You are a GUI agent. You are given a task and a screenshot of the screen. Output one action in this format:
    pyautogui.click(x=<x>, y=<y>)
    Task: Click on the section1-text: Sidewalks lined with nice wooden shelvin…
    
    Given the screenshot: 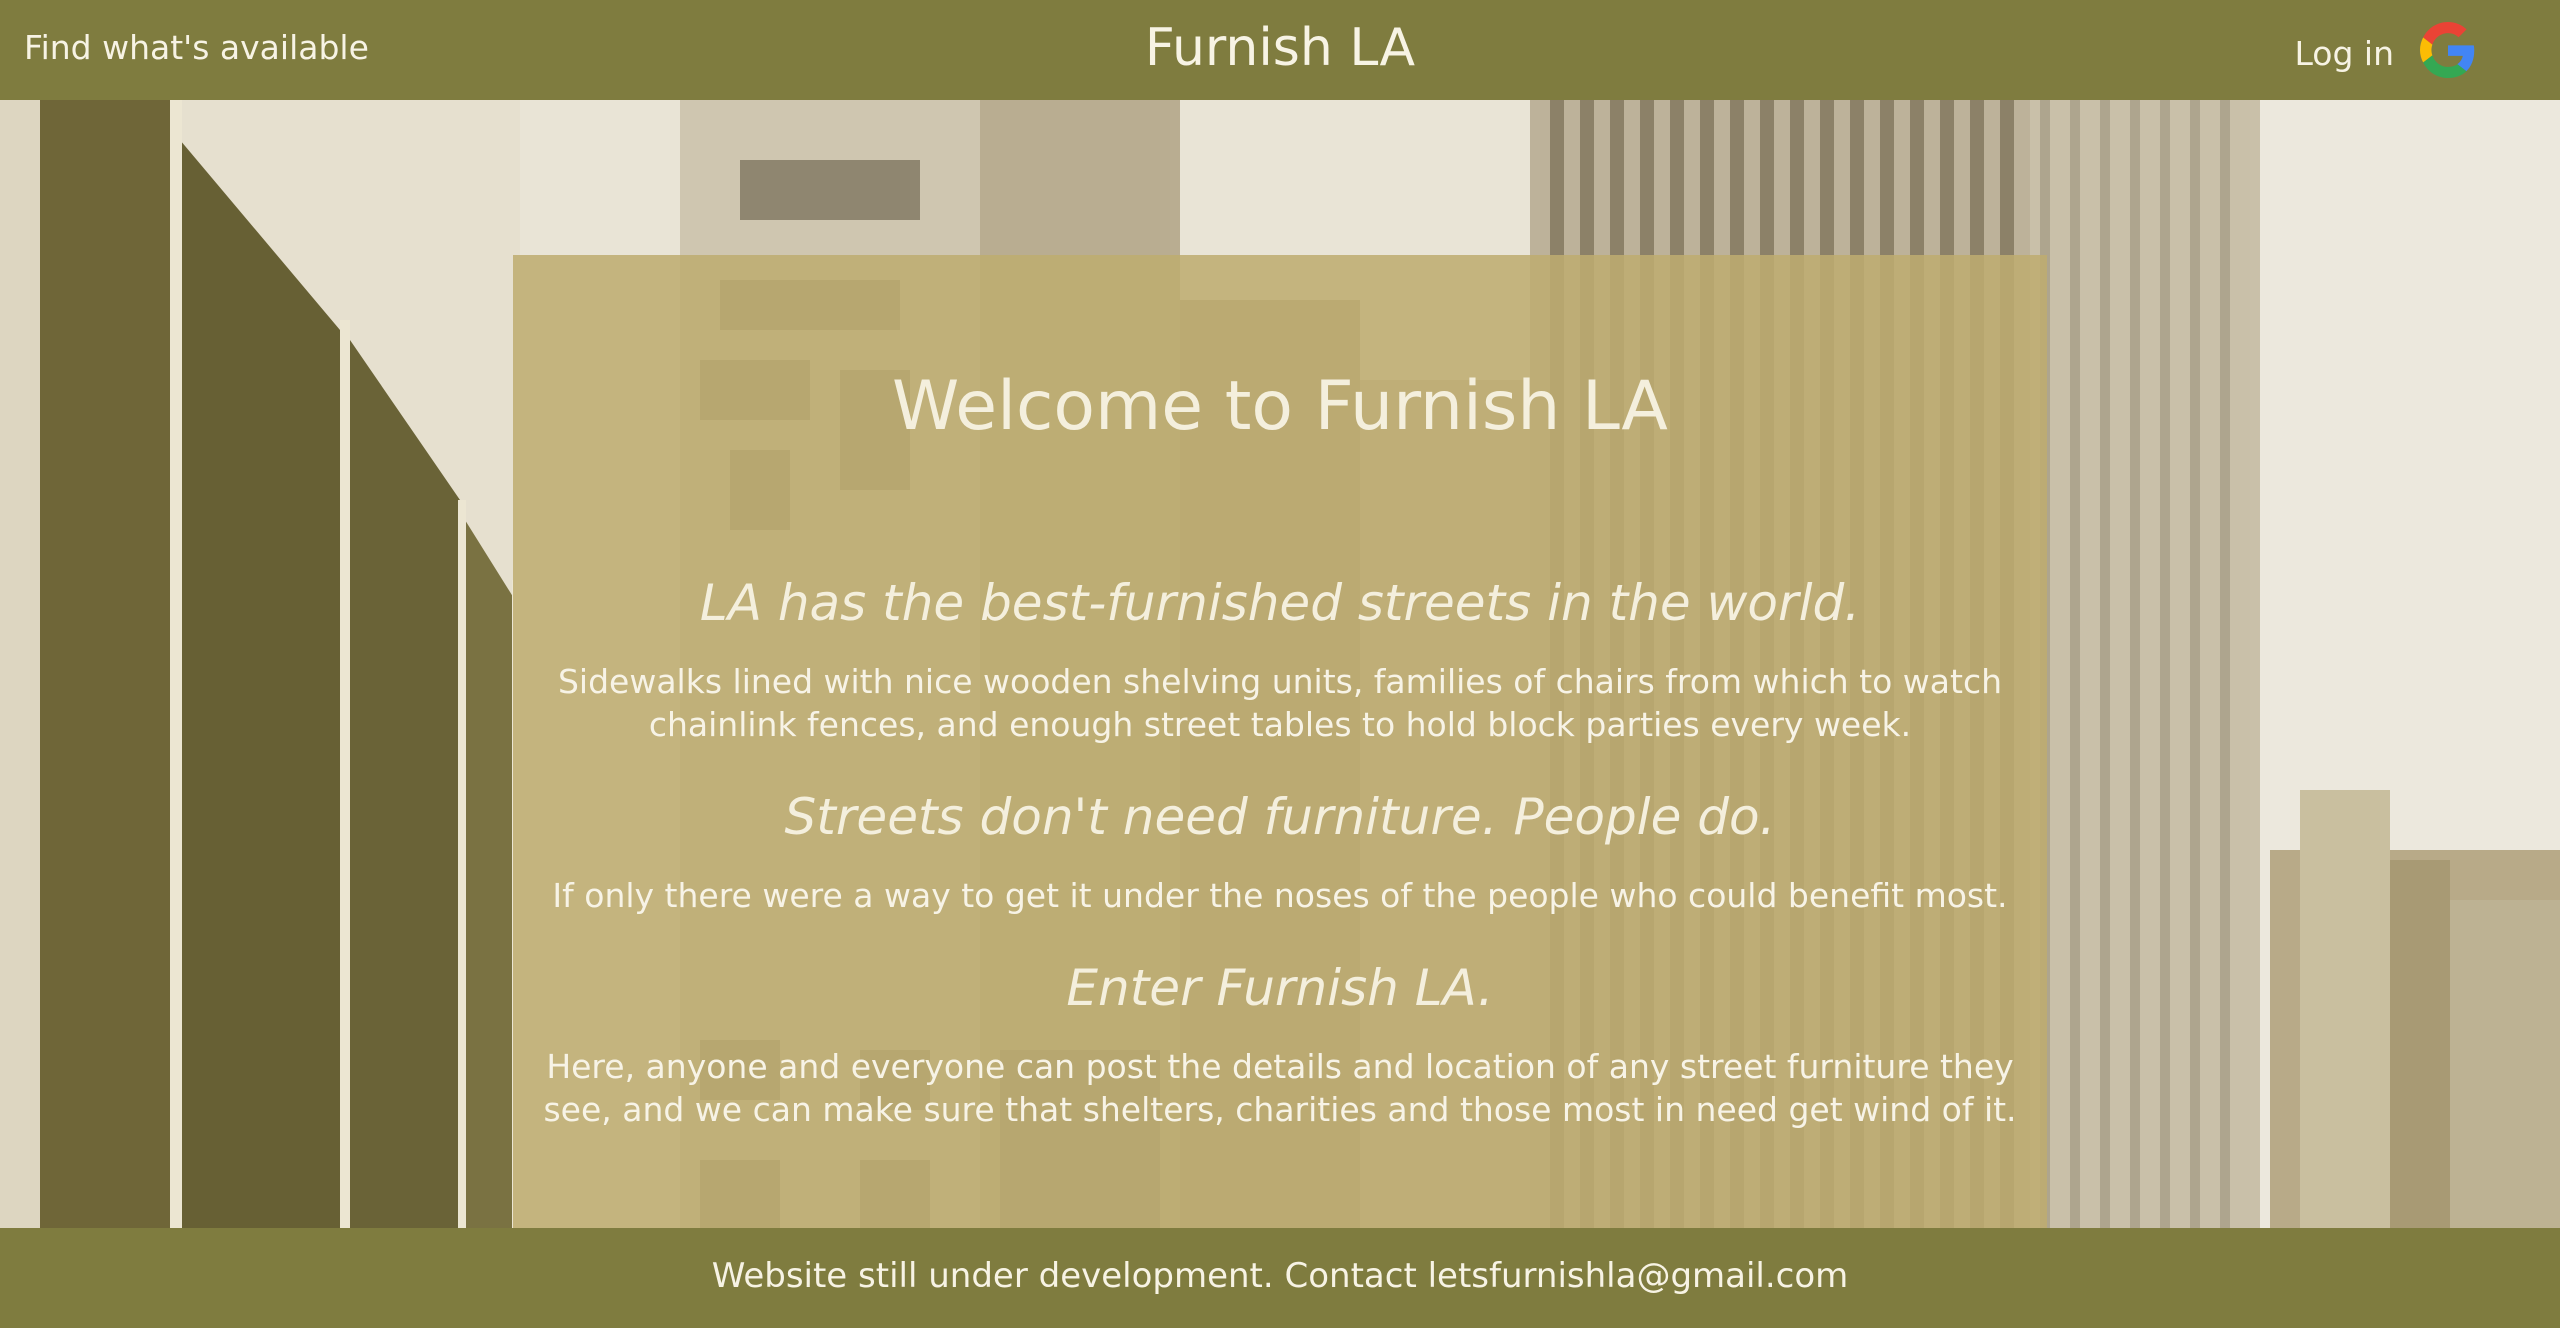 What is the action you would take?
    pyautogui.click(x=1280, y=703)
    